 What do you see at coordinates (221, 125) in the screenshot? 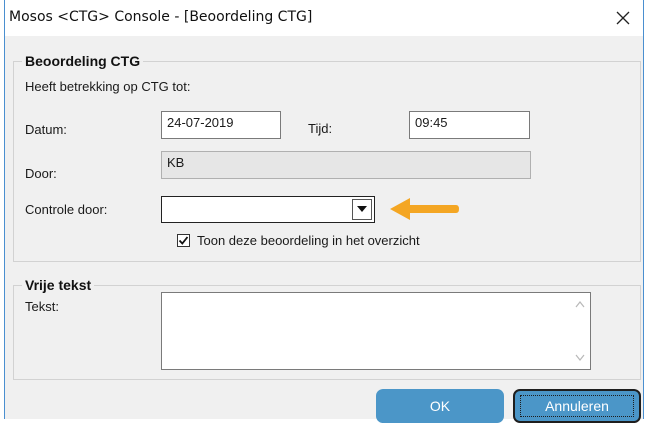
I see `datum-field: 24-07-2019` at bounding box center [221, 125].